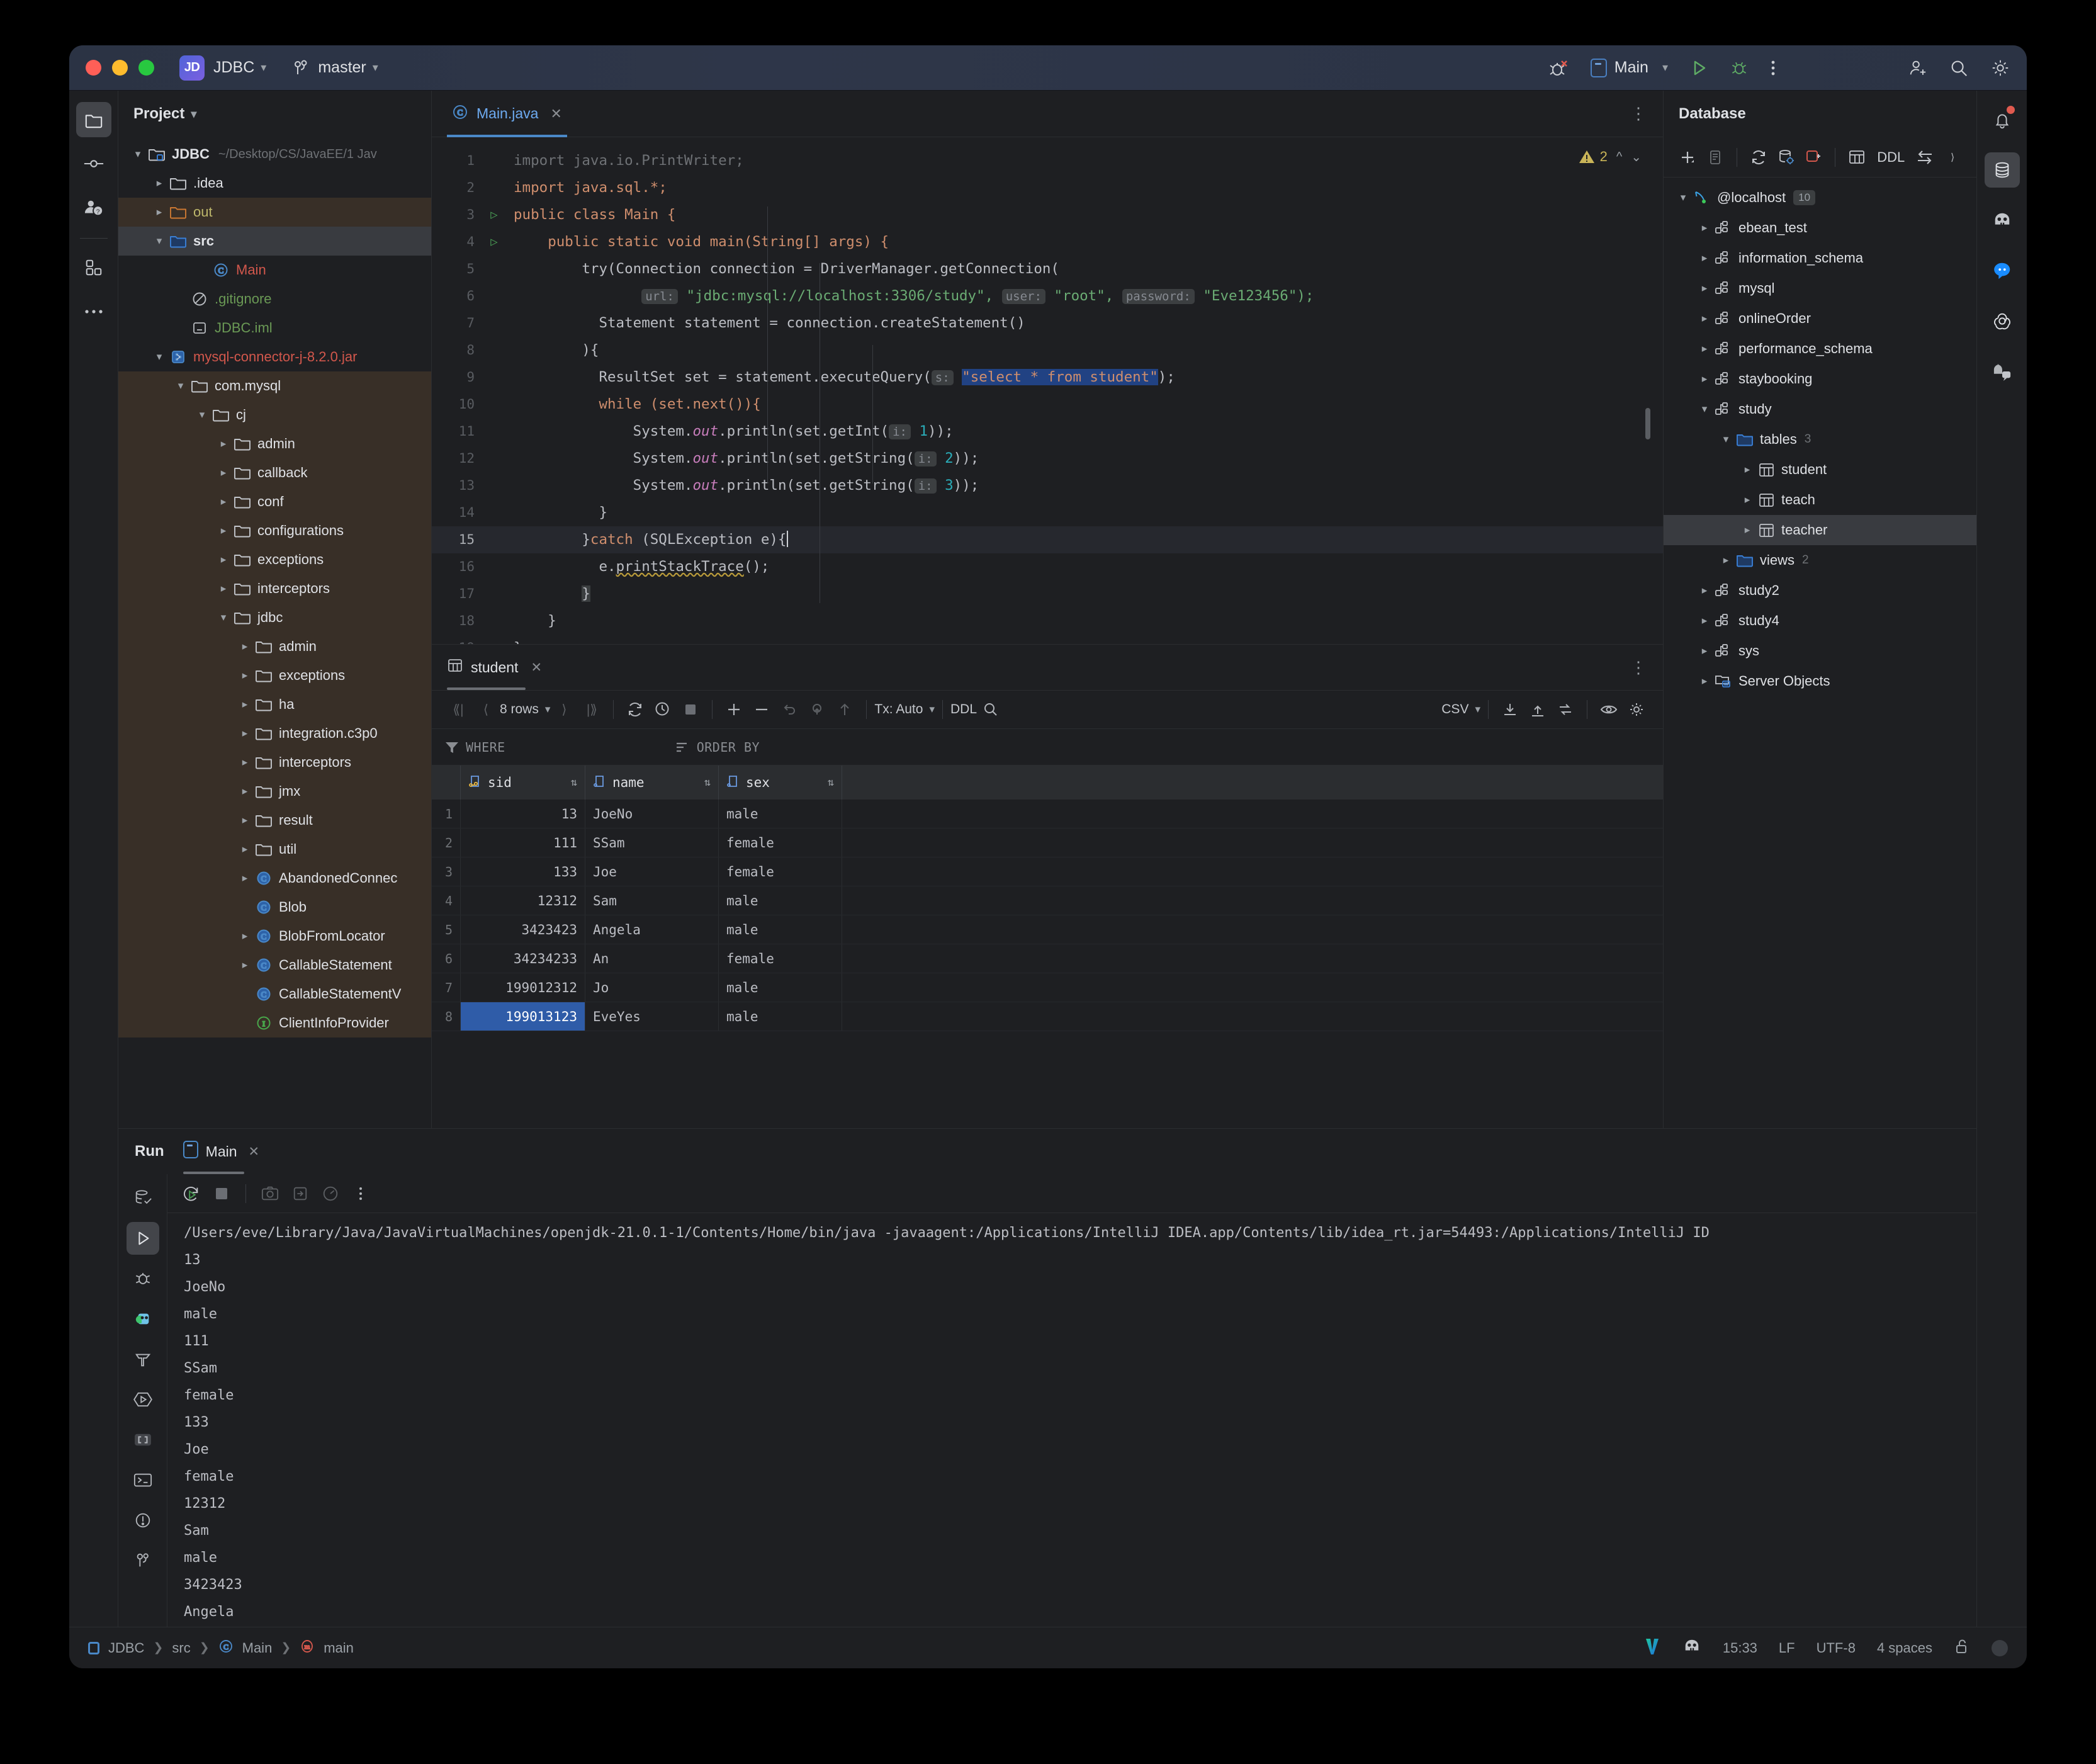 This screenshot has width=2096, height=1764. Describe the element at coordinates (274, 704) in the screenshot. I see `project-tree-item: ▸ ha` at that location.